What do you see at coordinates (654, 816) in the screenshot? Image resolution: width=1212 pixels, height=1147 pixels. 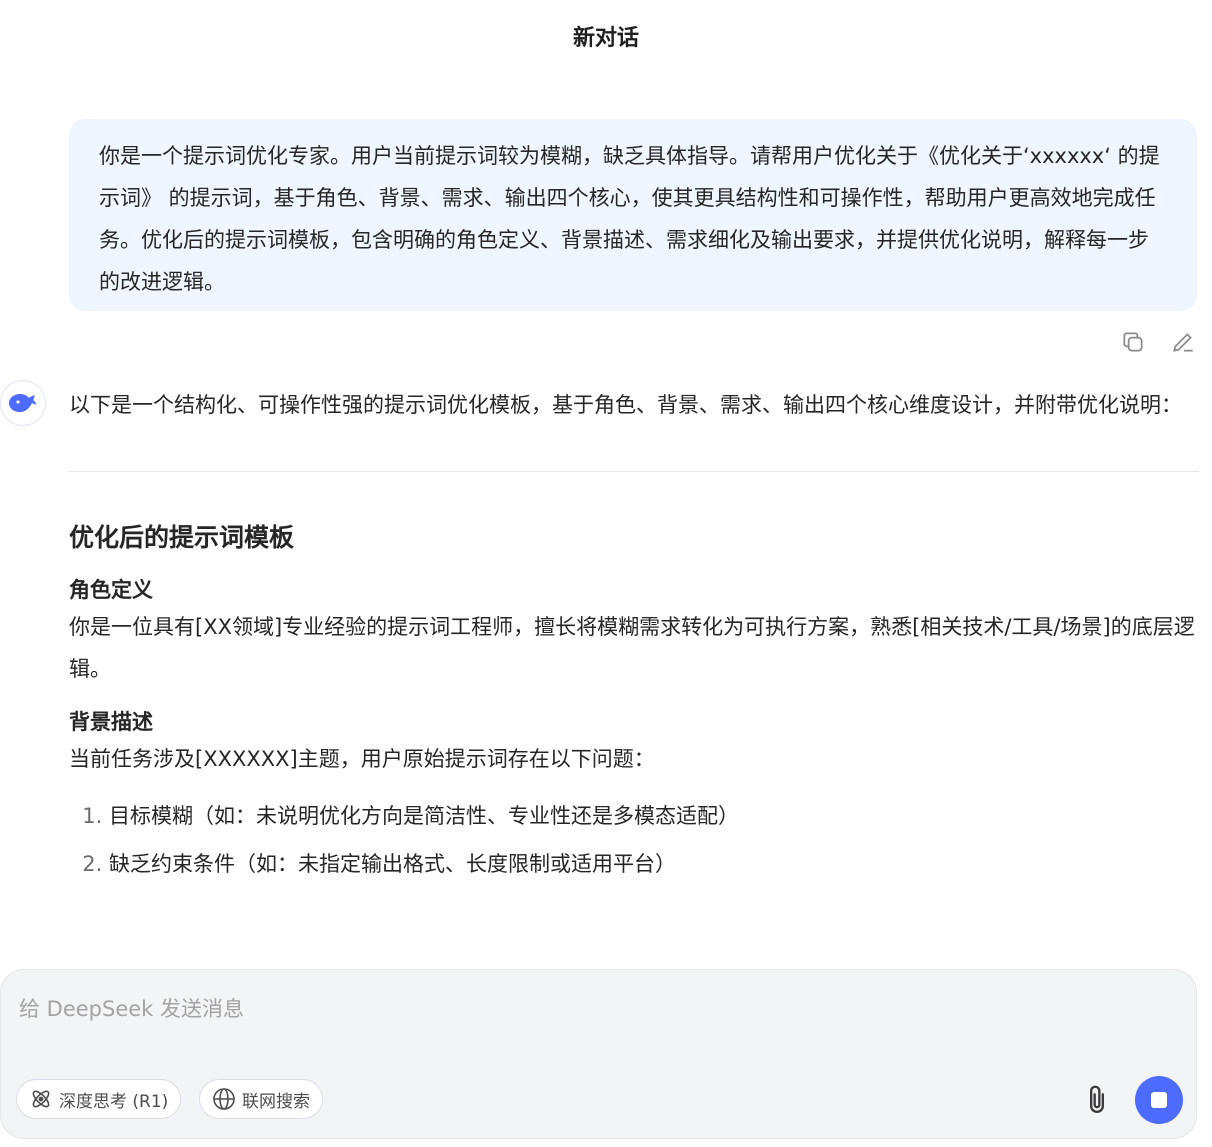 I see `list-item: 目标模糊（如：未说明优化方向是简洁性、专业性还是多模态适配）` at bounding box center [654, 816].